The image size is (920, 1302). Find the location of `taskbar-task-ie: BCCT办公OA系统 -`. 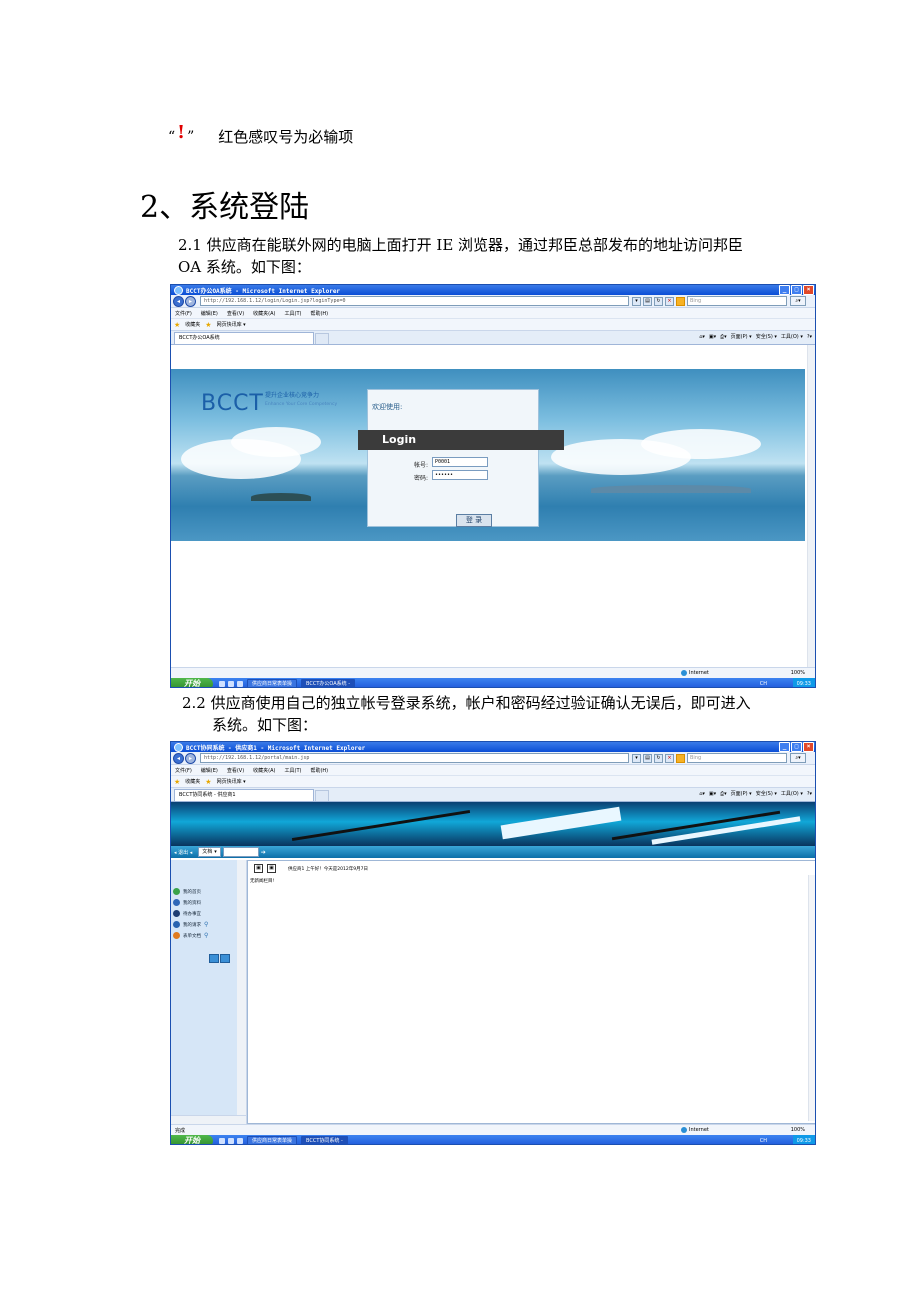

taskbar-task-ie: BCCT办公OA系统 - is located at coordinates (328, 682).